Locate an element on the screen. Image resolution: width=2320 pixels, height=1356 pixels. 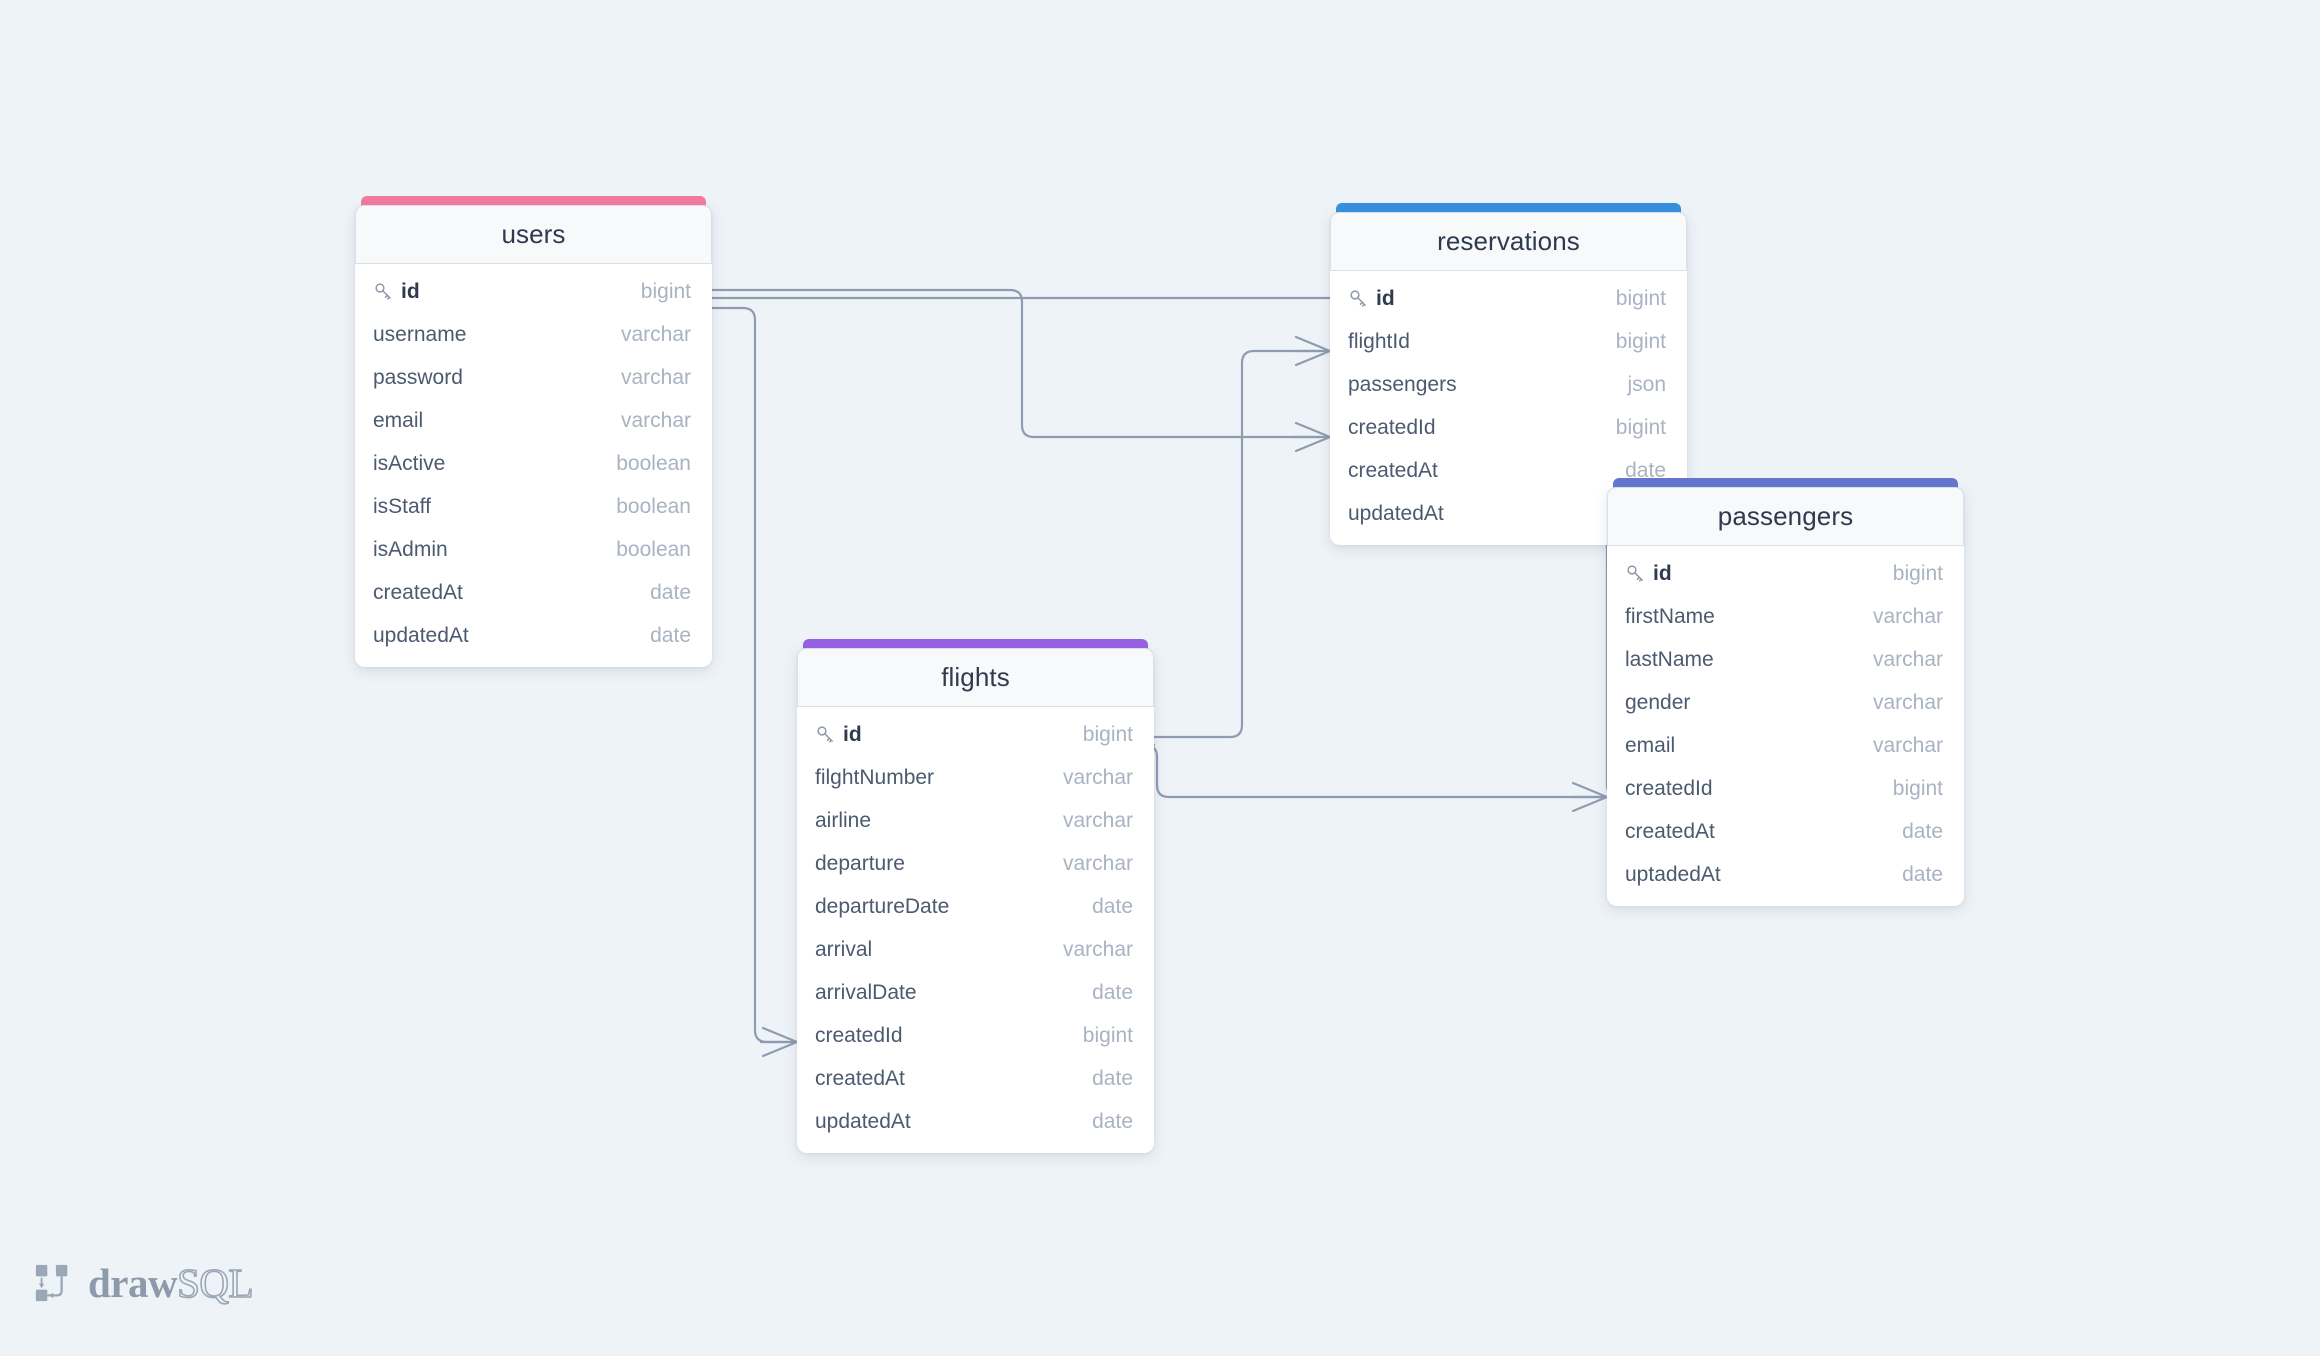
column-label: filghtNumber is located at coordinates (875, 777).